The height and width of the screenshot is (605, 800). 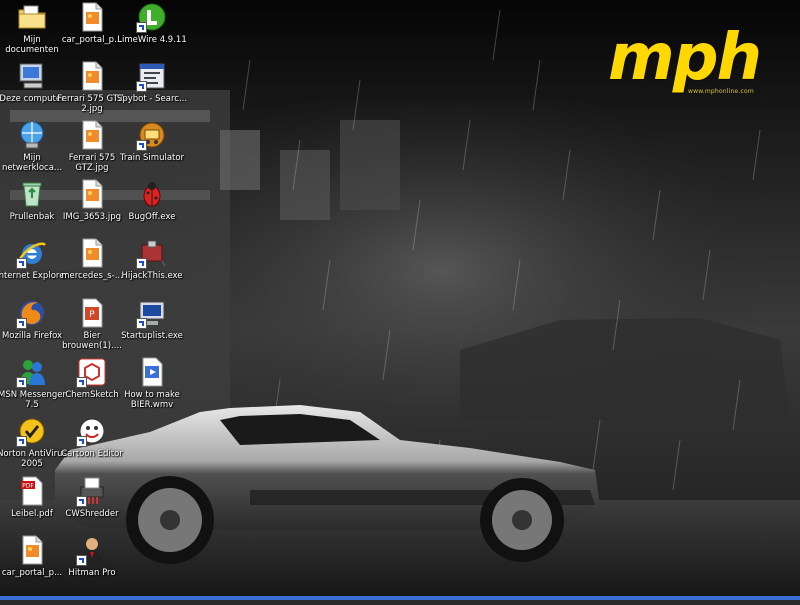 What do you see at coordinates (400, 598) in the screenshot?
I see `taskbar-edge` at bounding box center [400, 598].